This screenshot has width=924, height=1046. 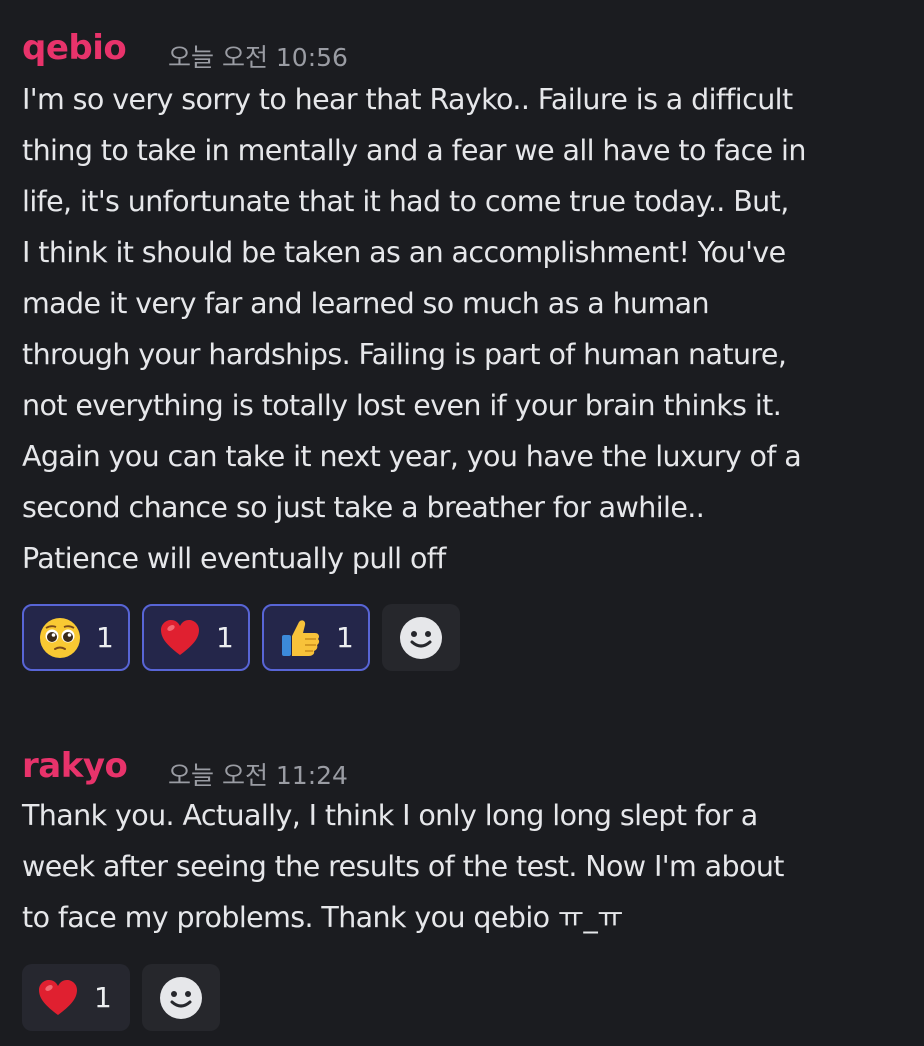 I want to click on reaction-pleading-face: 1, so click(x=76, y=637).